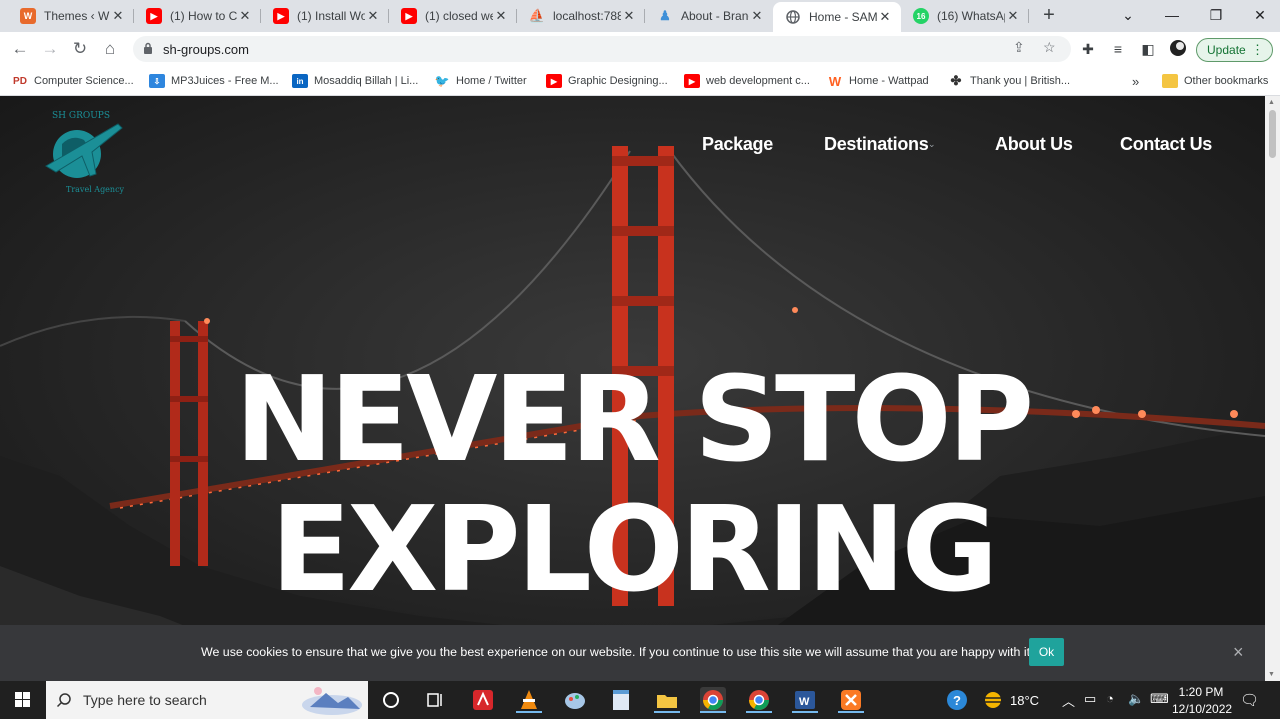 The image size is (1280, 719). I want to click on notepad-icon, so click(621, 700).